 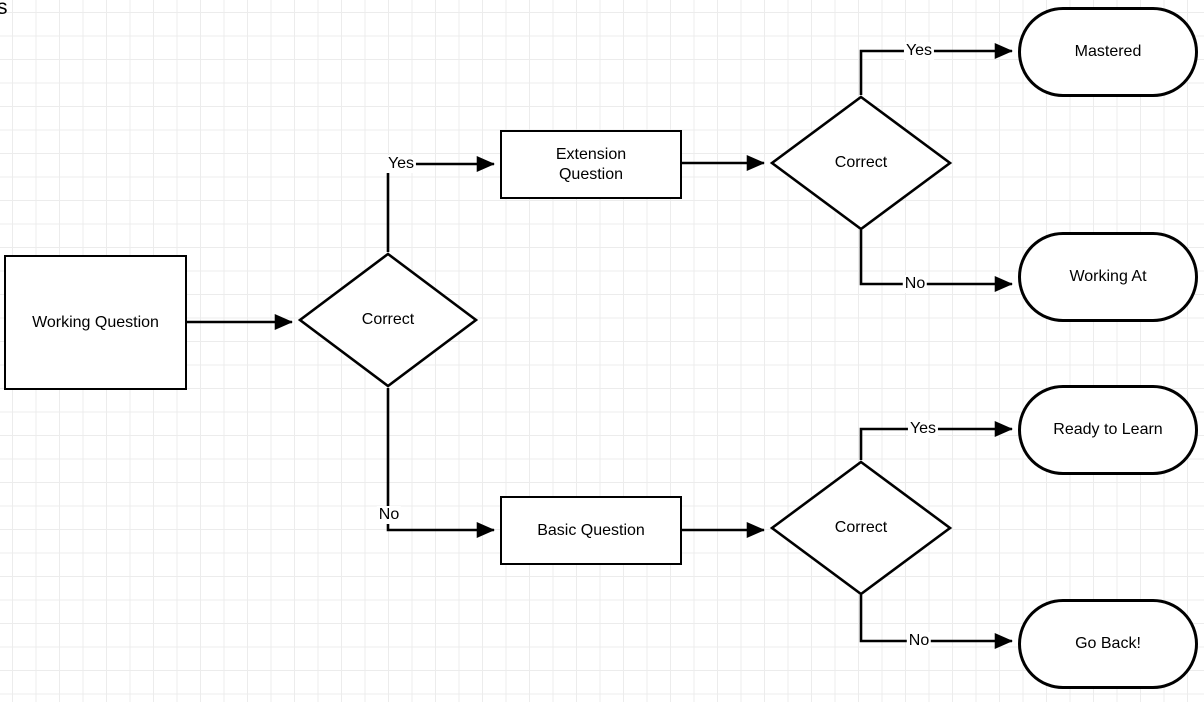 What do you see at coordinates (923, 429) in the screenshot?
I see `edge-label-correct3-yes: Yes` at bounding box center [923, 429].